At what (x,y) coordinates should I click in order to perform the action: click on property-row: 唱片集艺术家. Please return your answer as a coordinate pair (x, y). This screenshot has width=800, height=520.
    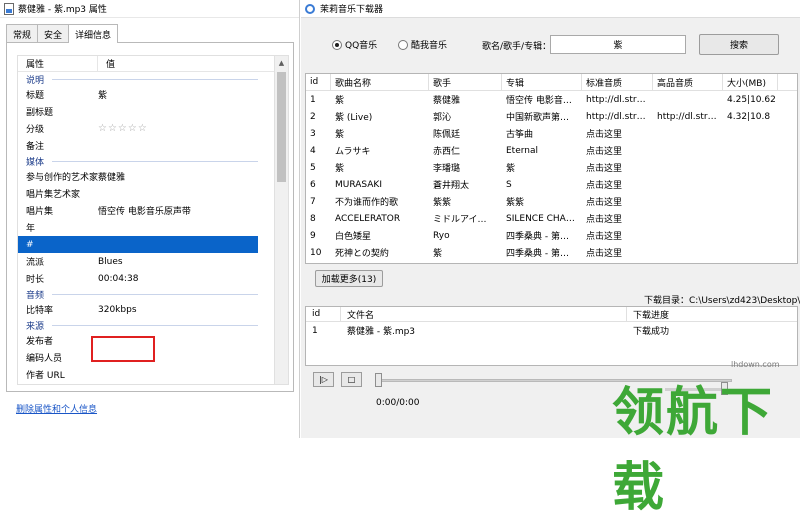
    Looking at the image, I should click on (153, 193).